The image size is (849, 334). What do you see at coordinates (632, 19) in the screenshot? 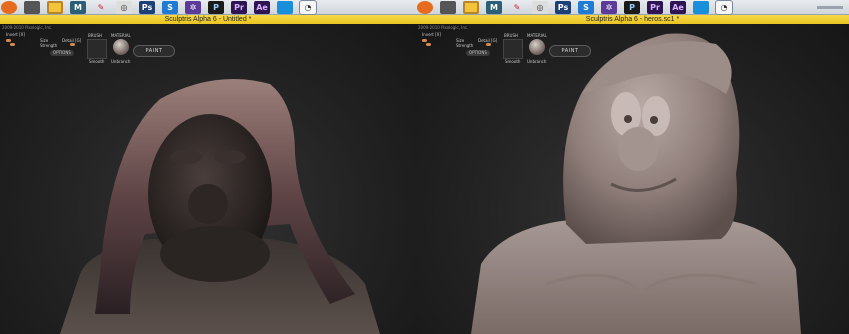
I see `window-title: Sculptris Alpha 6 - heros.sc1 *` at bounding box center [632, 19].